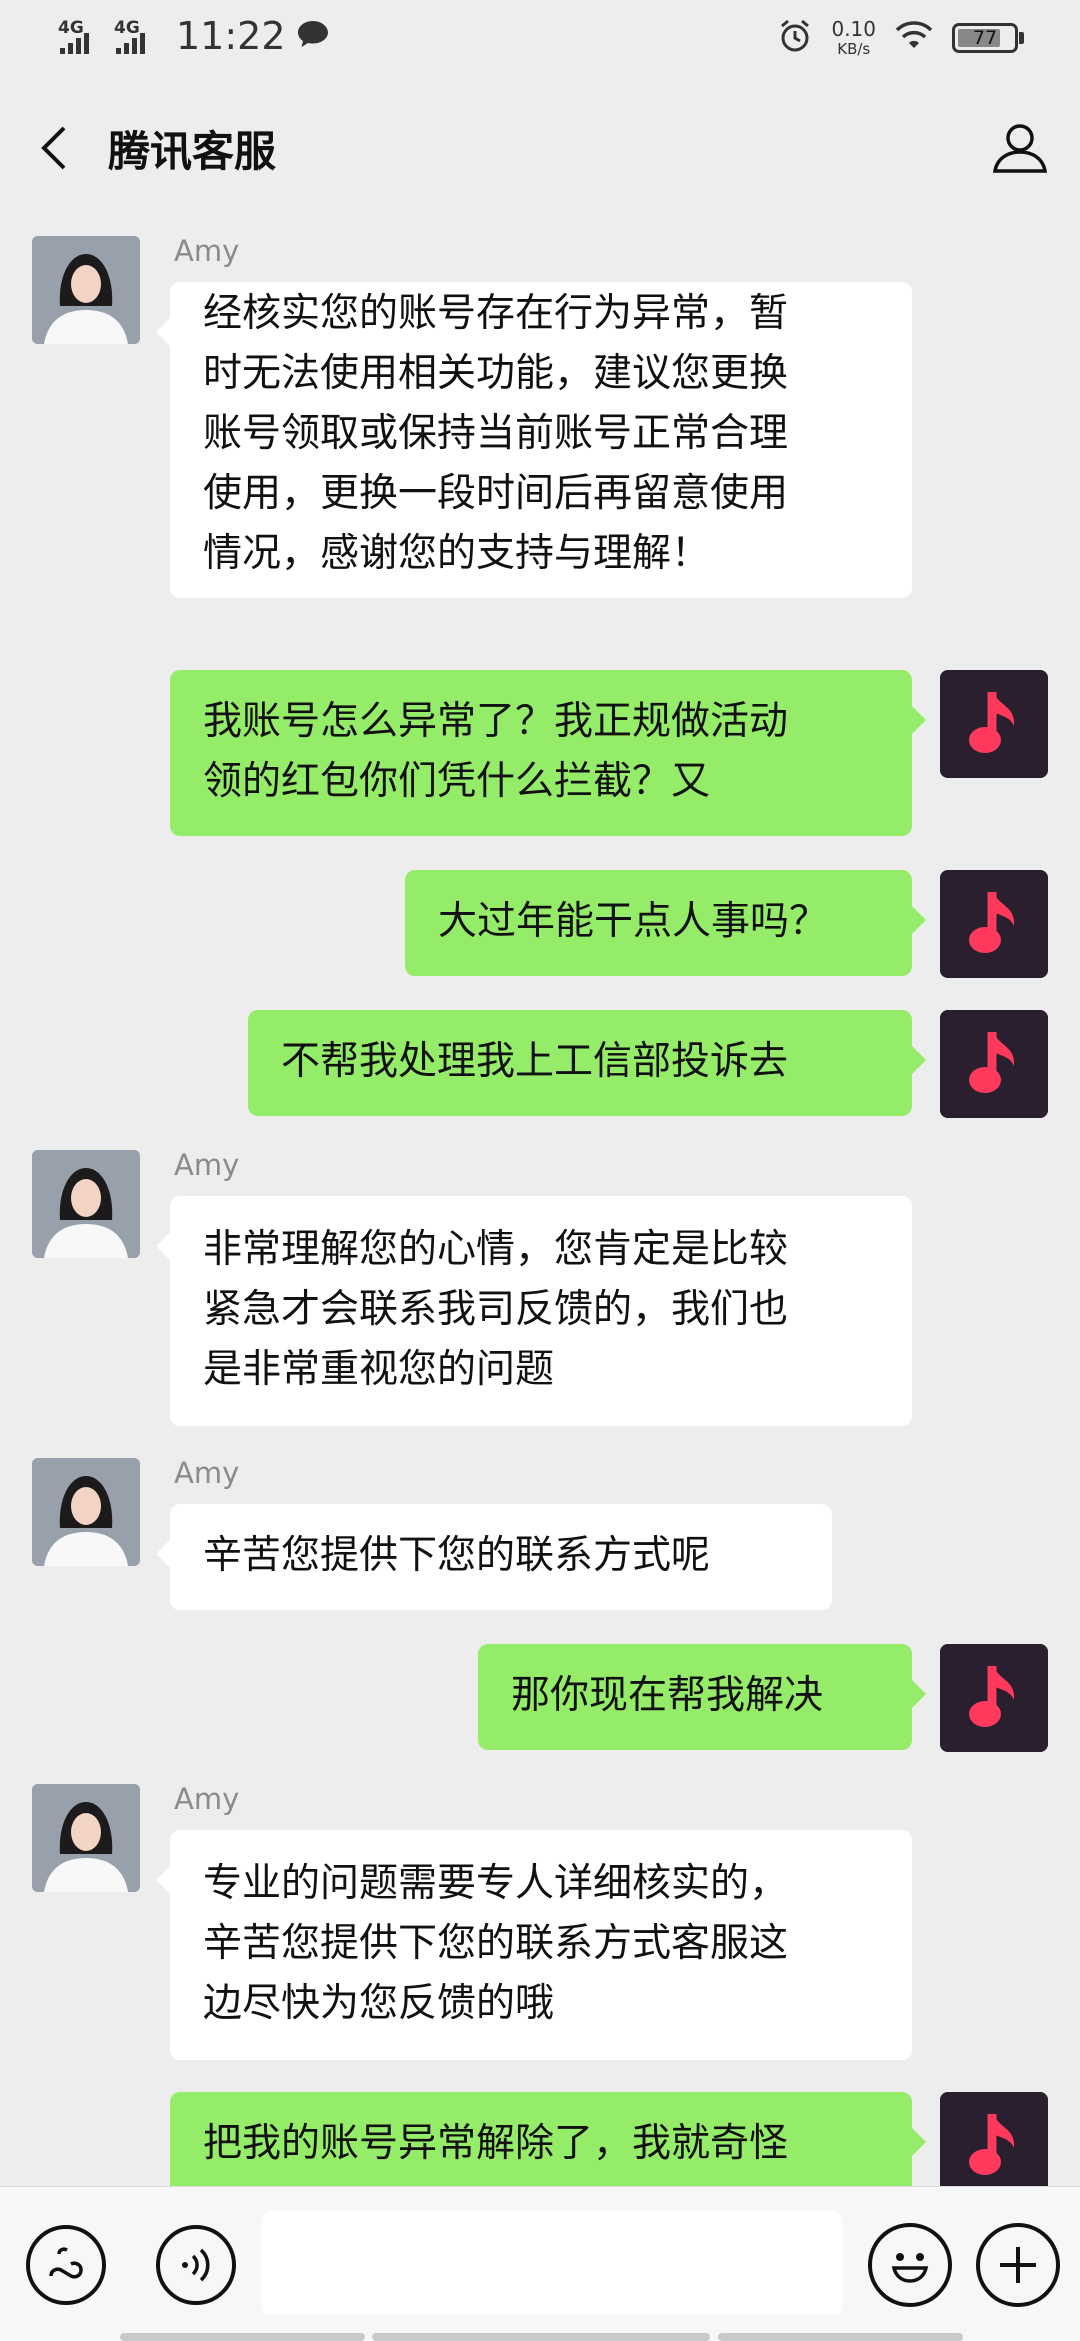 This screenshot has height=2341, width=1080. Describe the element at coordinates (548, 753) in the screenshot. I see `message-bubble: 我账号怎么异常了？我正规做活动 领的红包你们凭什么拦截？又` at that location.